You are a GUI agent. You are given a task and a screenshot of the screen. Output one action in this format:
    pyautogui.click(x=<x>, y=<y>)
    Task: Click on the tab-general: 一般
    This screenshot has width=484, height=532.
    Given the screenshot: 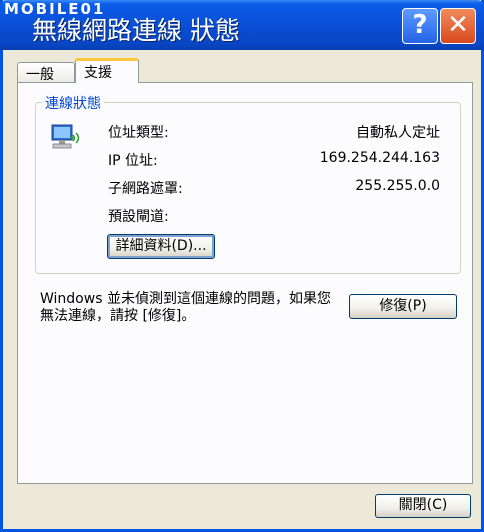 What is the action you would take?
    pyautogui.click(x=46, y=72)
    